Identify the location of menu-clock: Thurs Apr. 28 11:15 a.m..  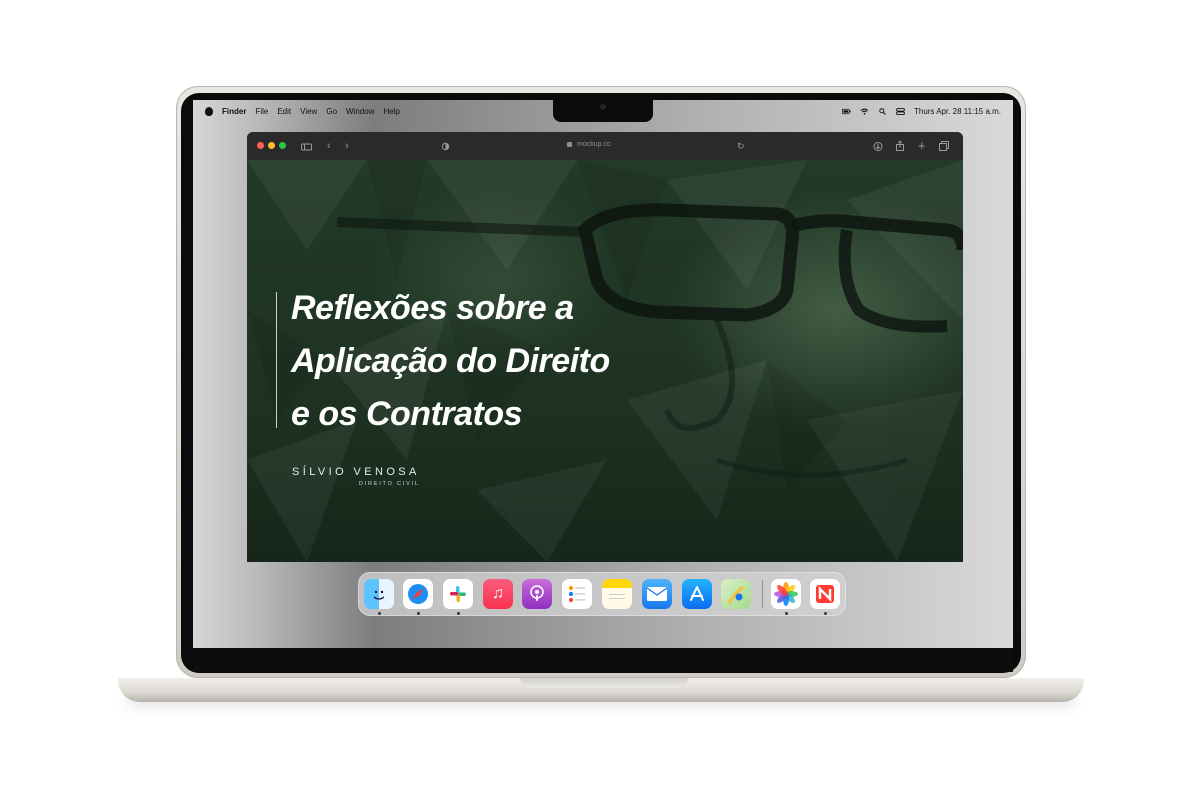
(957, 111).